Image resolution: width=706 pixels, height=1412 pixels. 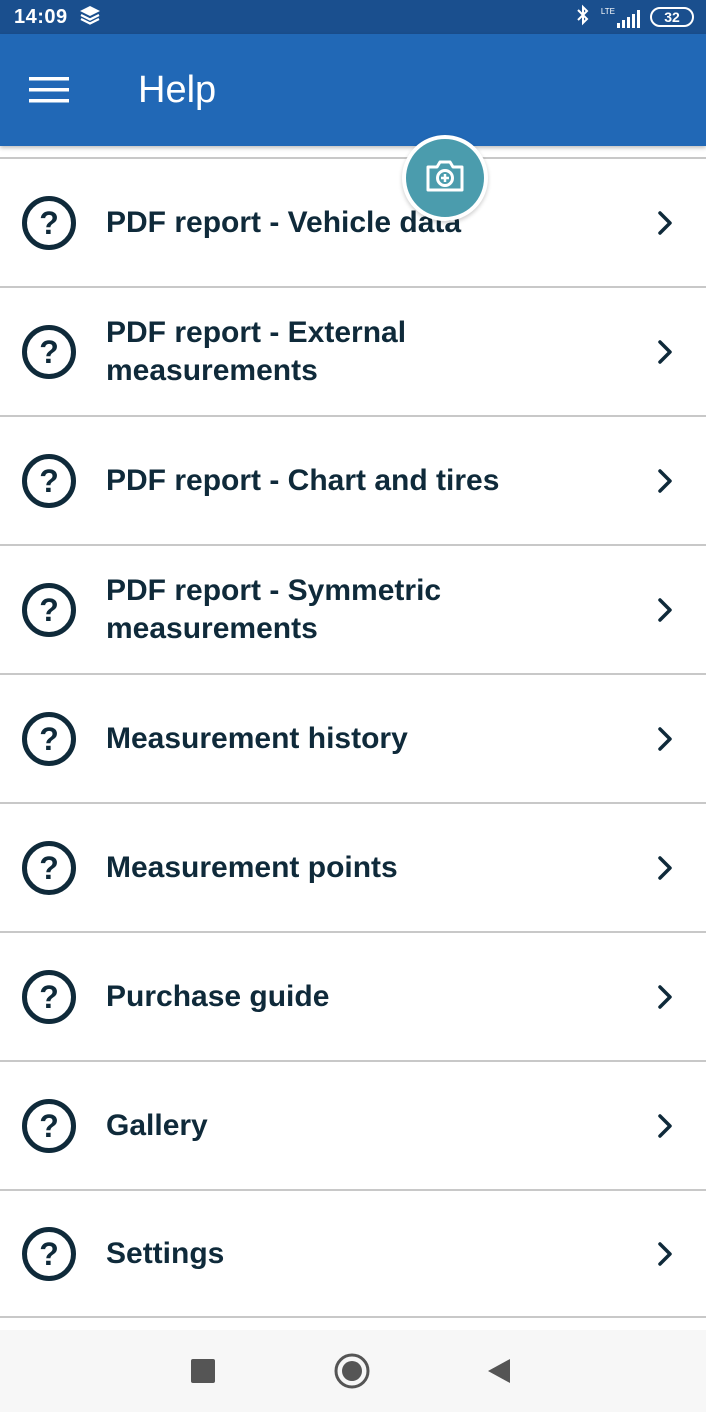 What do you see at coordinates (90, 17) in the screenshot?
I see `layers-icon` at bounding box center [90, 17].